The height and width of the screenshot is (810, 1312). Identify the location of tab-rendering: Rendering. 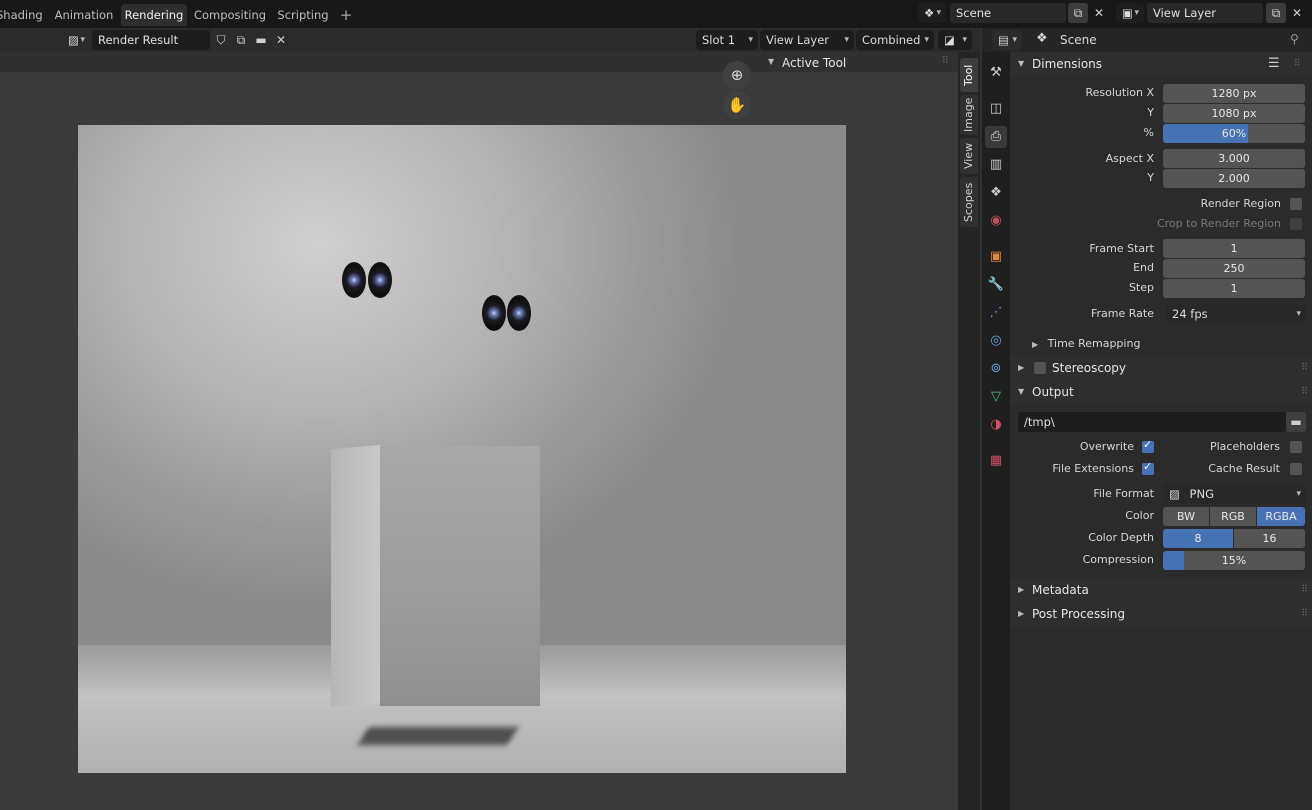
(154, 15).